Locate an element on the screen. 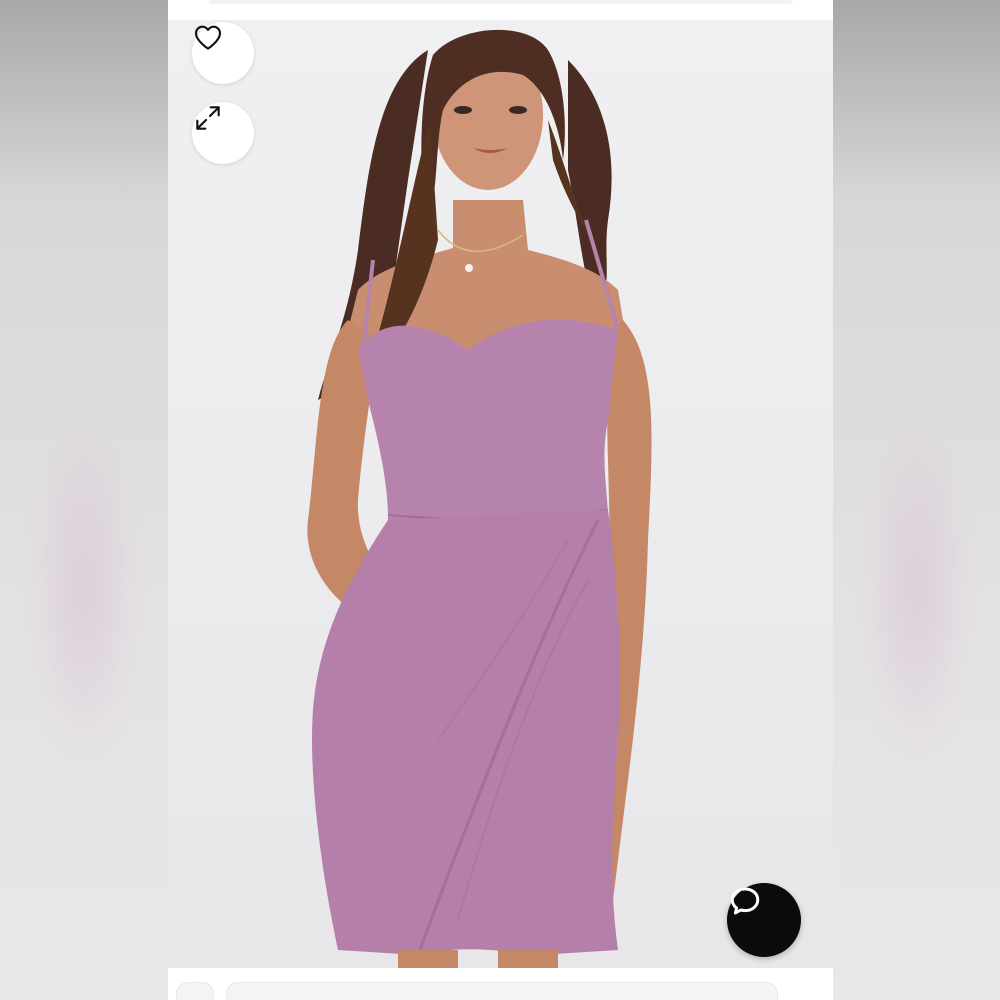 This screenshot has width=1000, height=1000. favorite-button is located at coordinates (223, 53).